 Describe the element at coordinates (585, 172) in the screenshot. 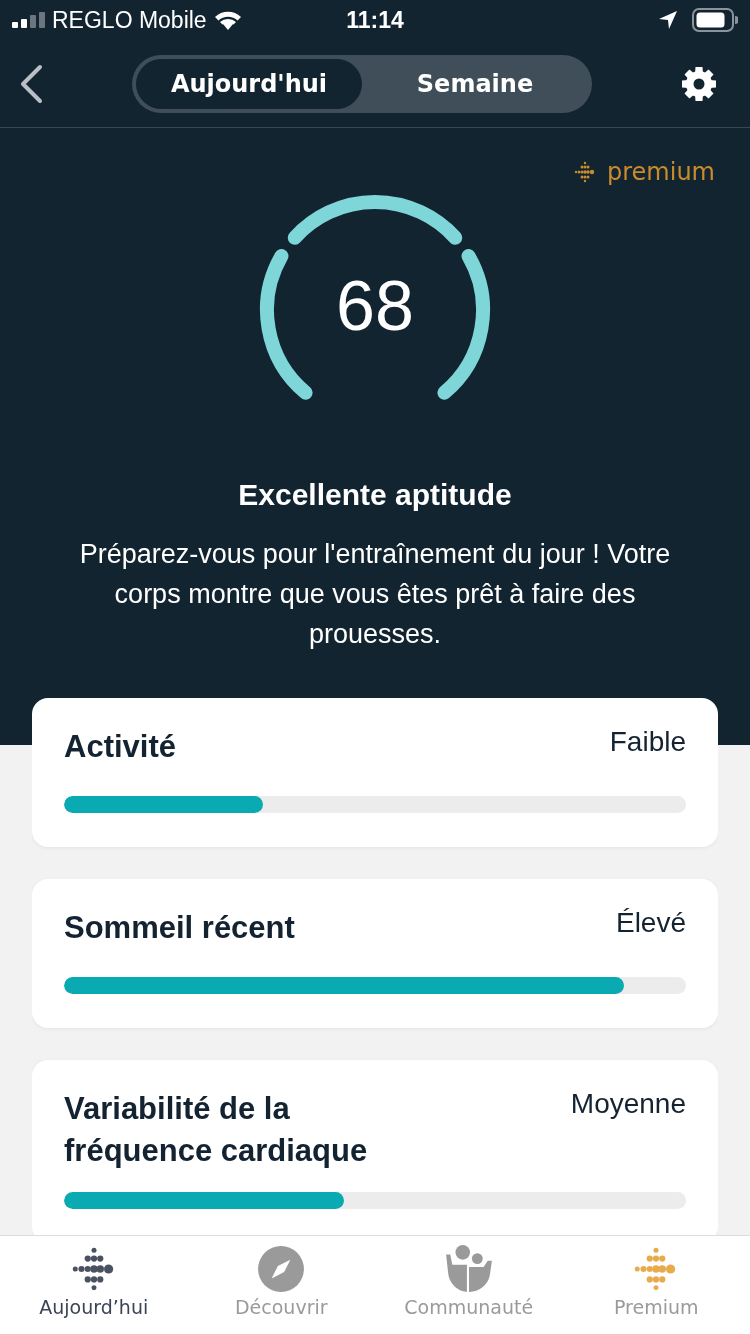

I see `dots-arrow-icon` at that location.